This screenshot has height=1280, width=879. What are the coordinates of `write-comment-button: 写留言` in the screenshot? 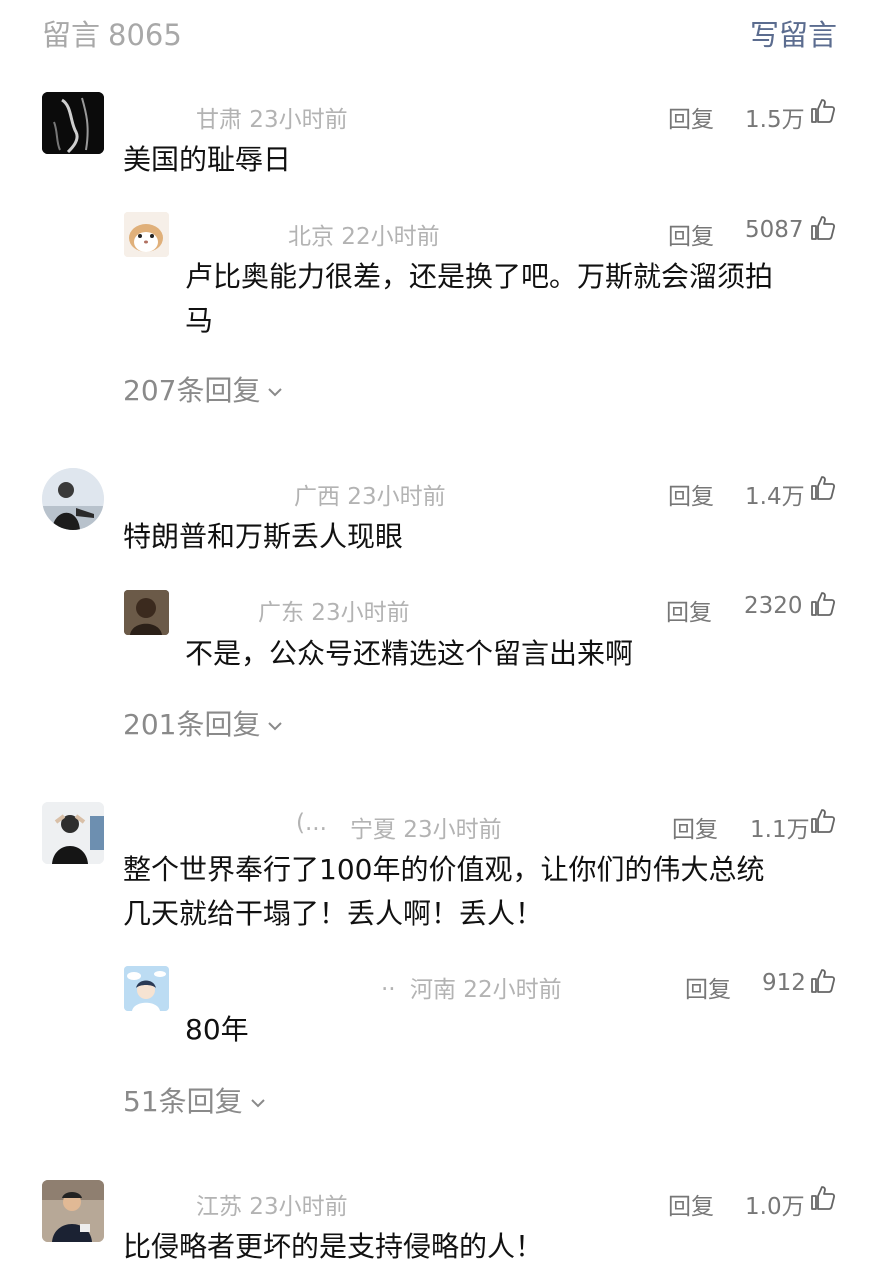 It's located at (793, 33).